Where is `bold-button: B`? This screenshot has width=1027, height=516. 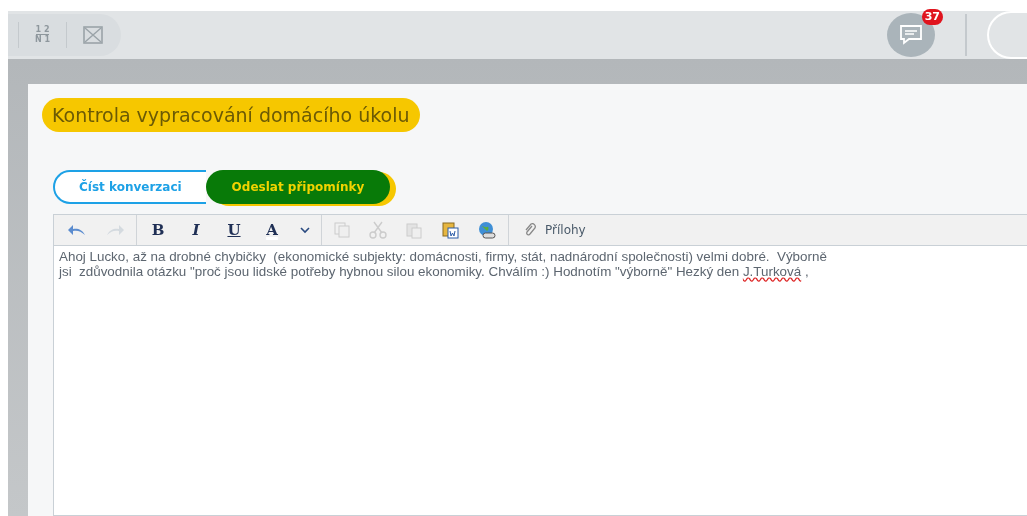 bold-button: B is located at coordinates (158, 230).